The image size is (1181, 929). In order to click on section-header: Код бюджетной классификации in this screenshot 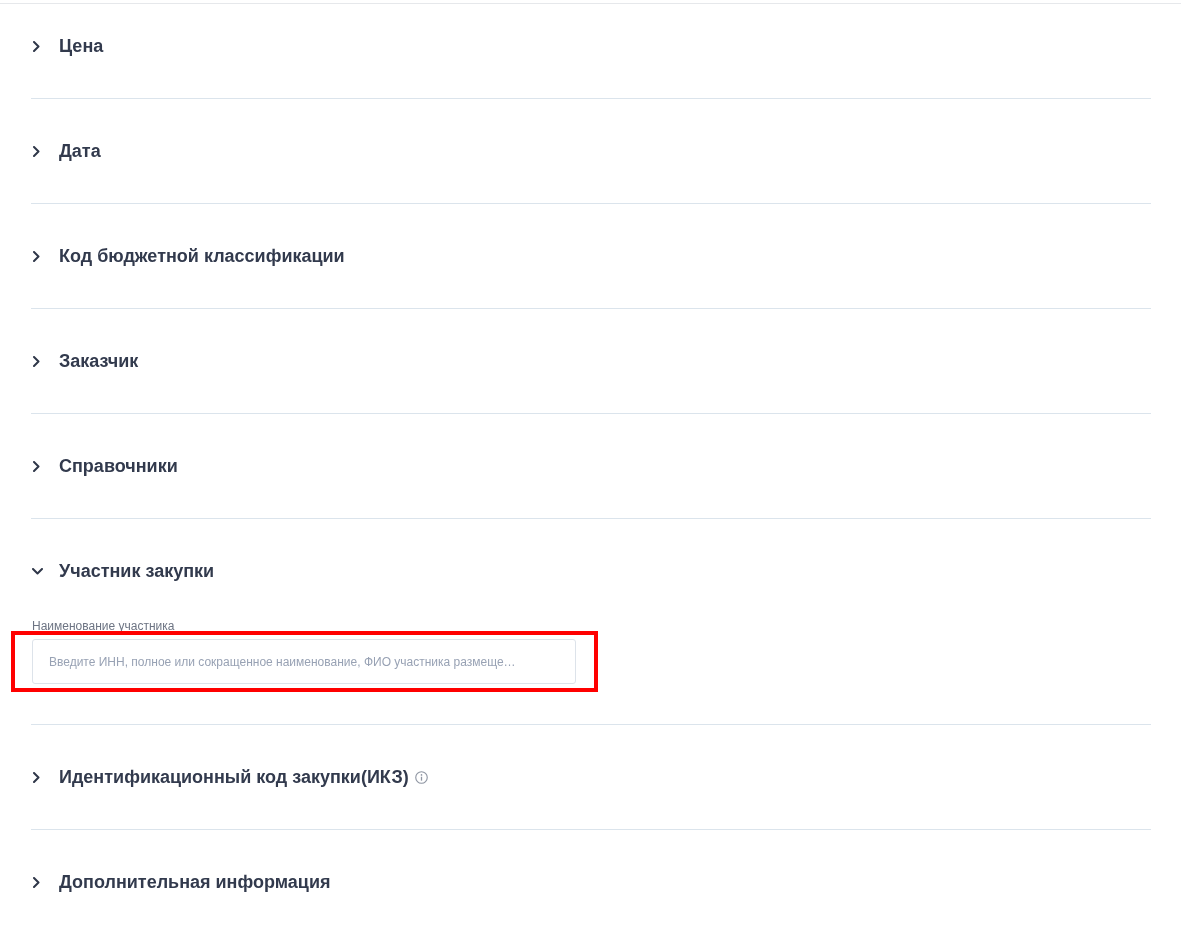, I will do `click(188, 256)`.